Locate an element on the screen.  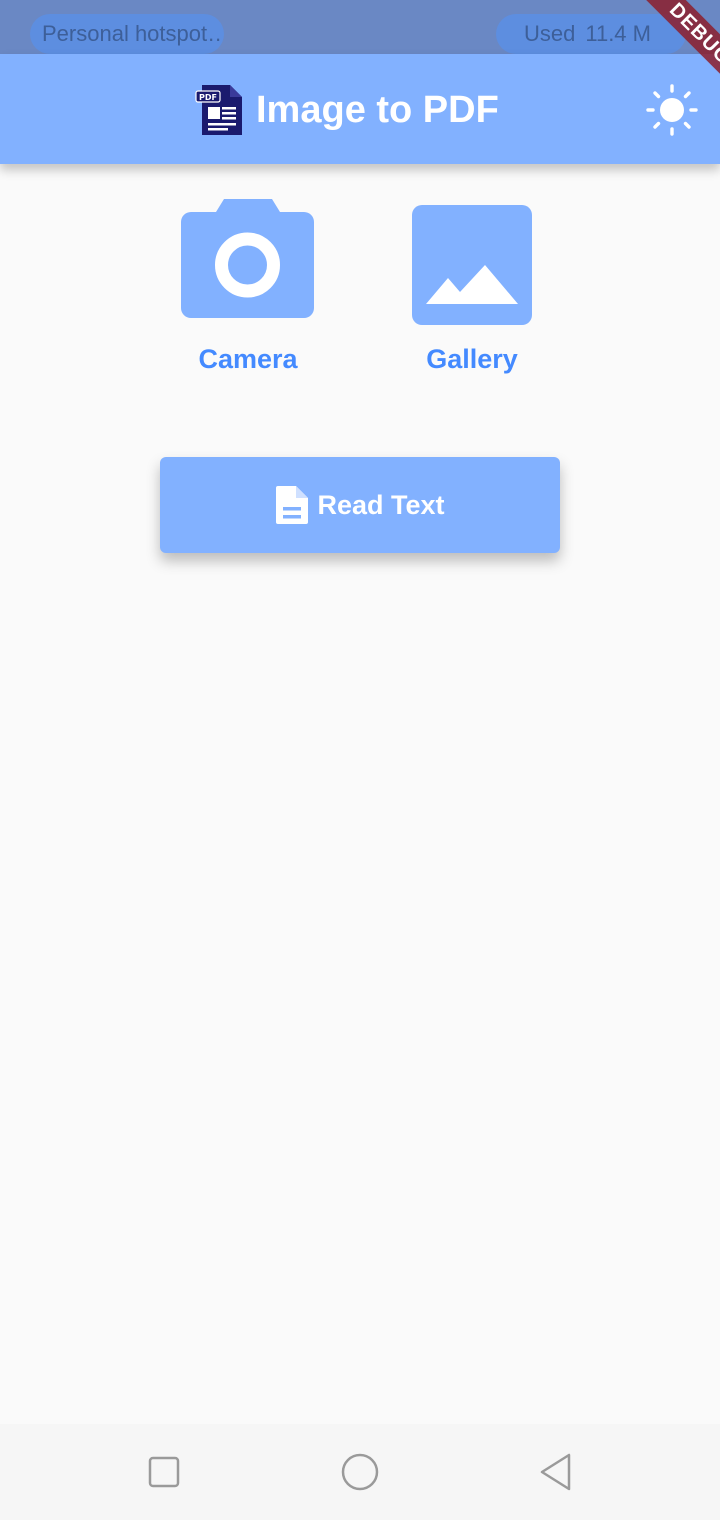
app-bar: PDF Image to PDF is located at coordinates (360, 109).